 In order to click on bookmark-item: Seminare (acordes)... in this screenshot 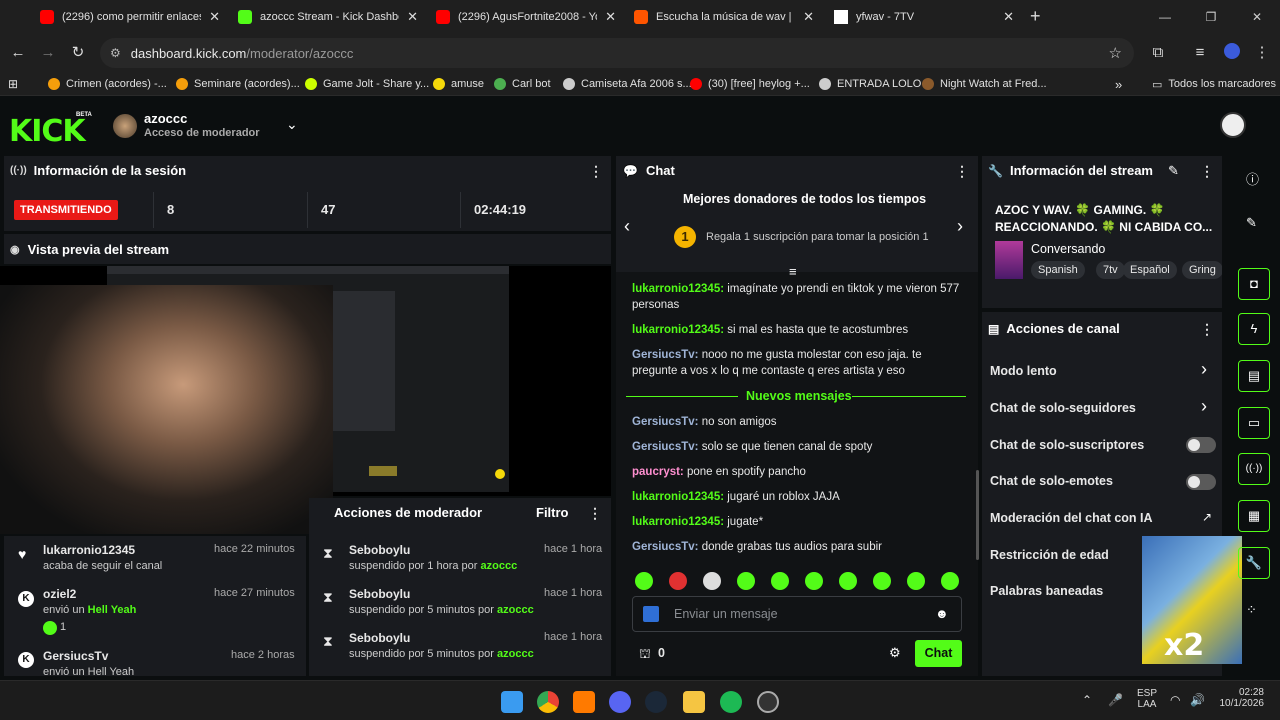, I will do `click(238, 84)`.